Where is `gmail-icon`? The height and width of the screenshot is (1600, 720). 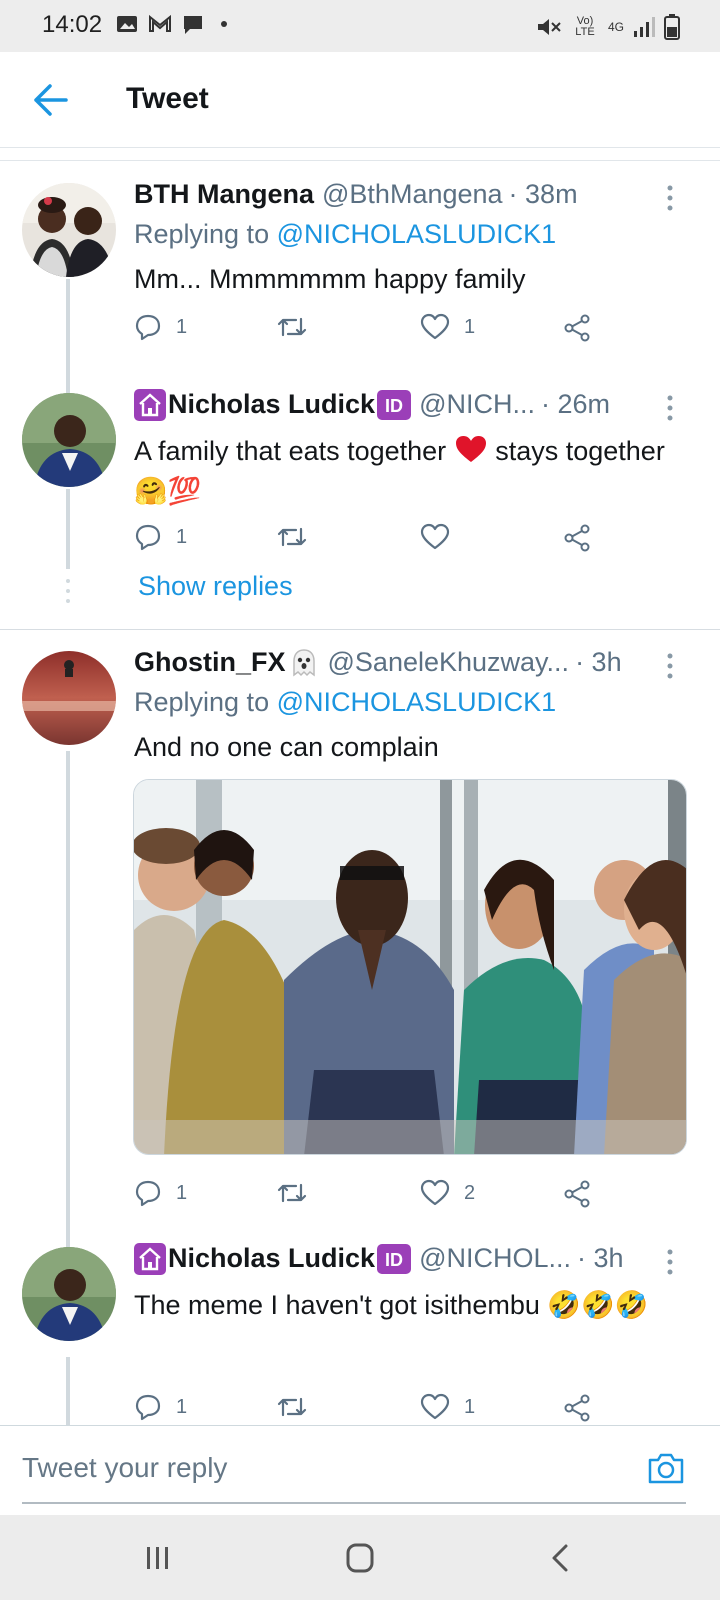 gmail-icon is located at coordinates (160, 23).